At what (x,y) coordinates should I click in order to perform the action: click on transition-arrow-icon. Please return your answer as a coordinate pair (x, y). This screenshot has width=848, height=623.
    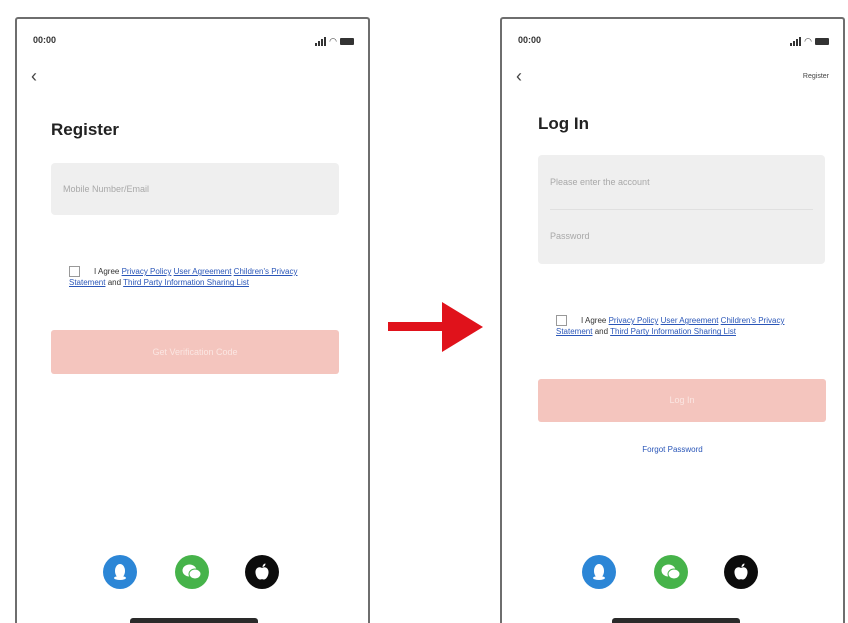
    Looking at the image, I should click on (435, 327).